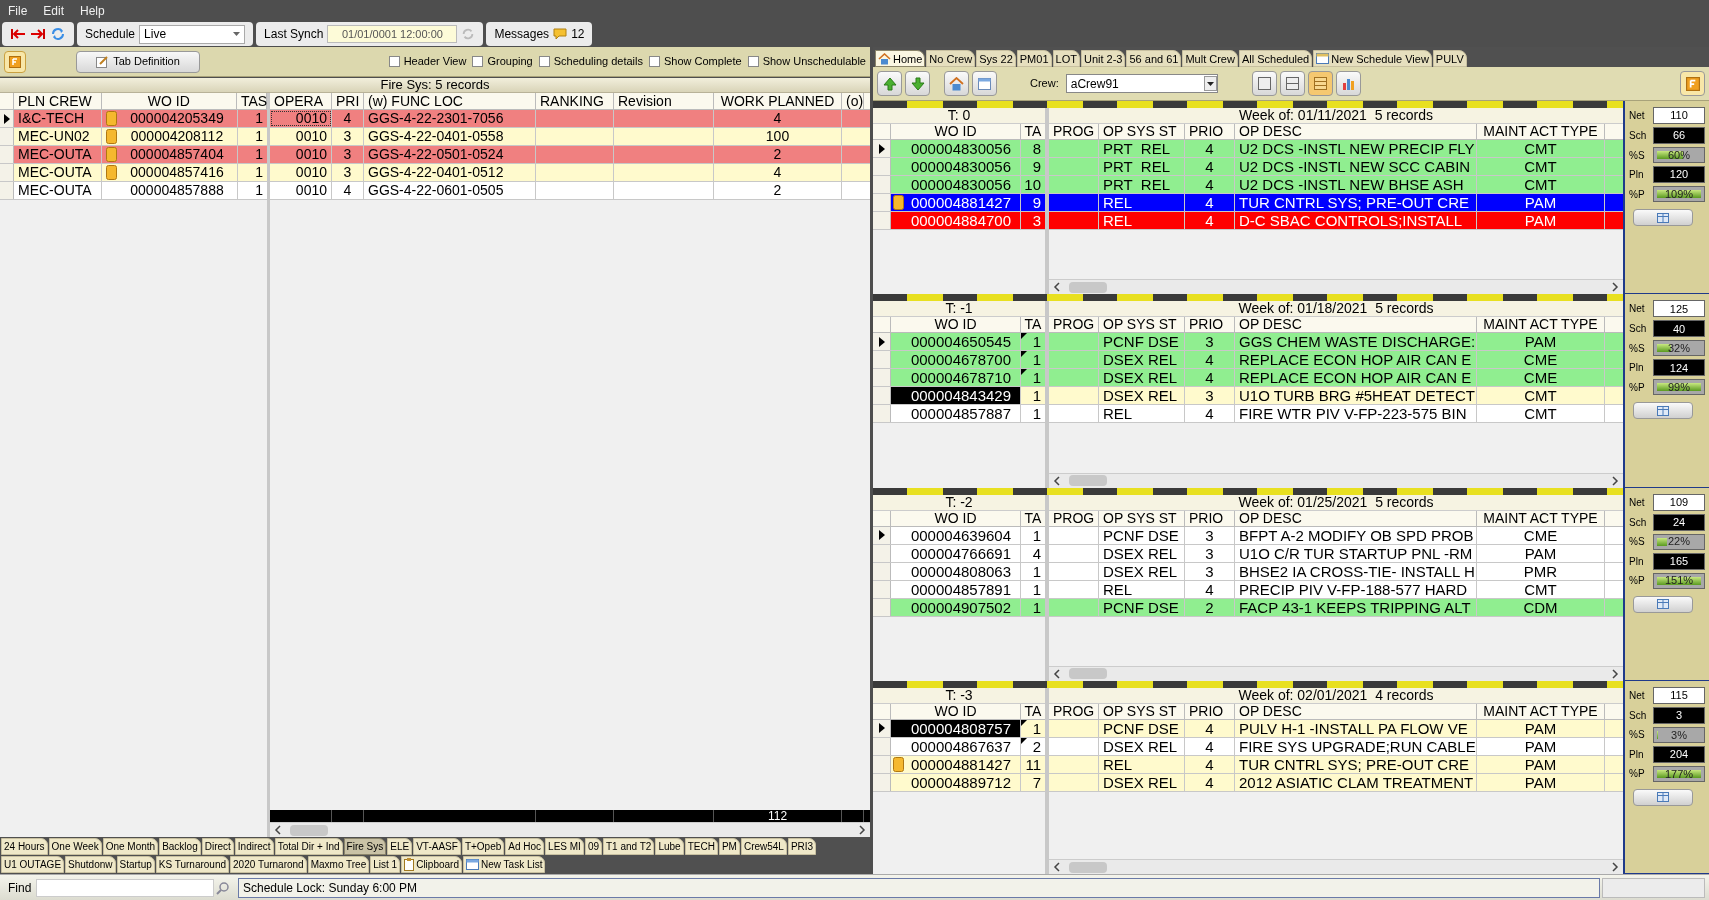 This screenshot has height=900, width=1709. What do you see at coordinates (729, 846) in the screenshot?
I see `list-tab: PM` at bounding box center [729, 846].